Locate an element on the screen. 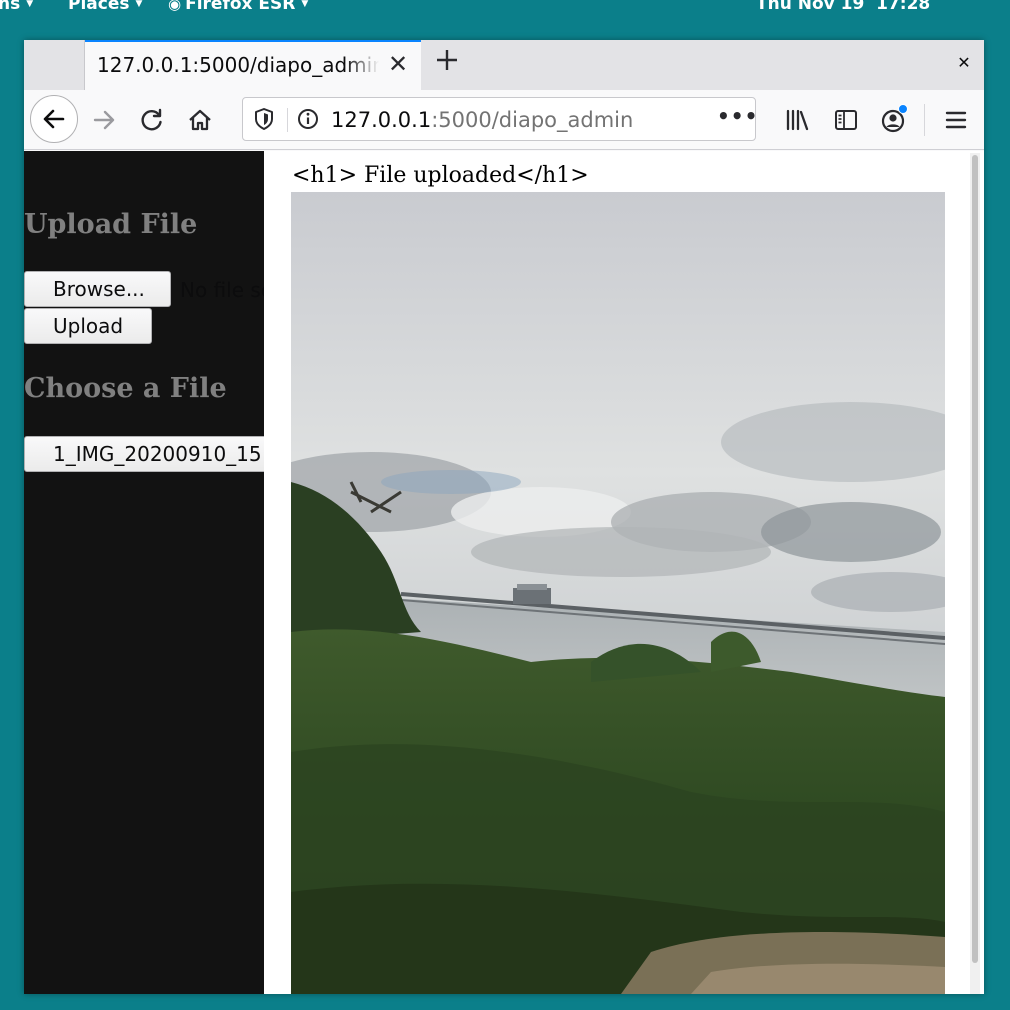 This screenshot has height=1010, width=1010. arrow-right-icon is located at coordinates (104, 120).